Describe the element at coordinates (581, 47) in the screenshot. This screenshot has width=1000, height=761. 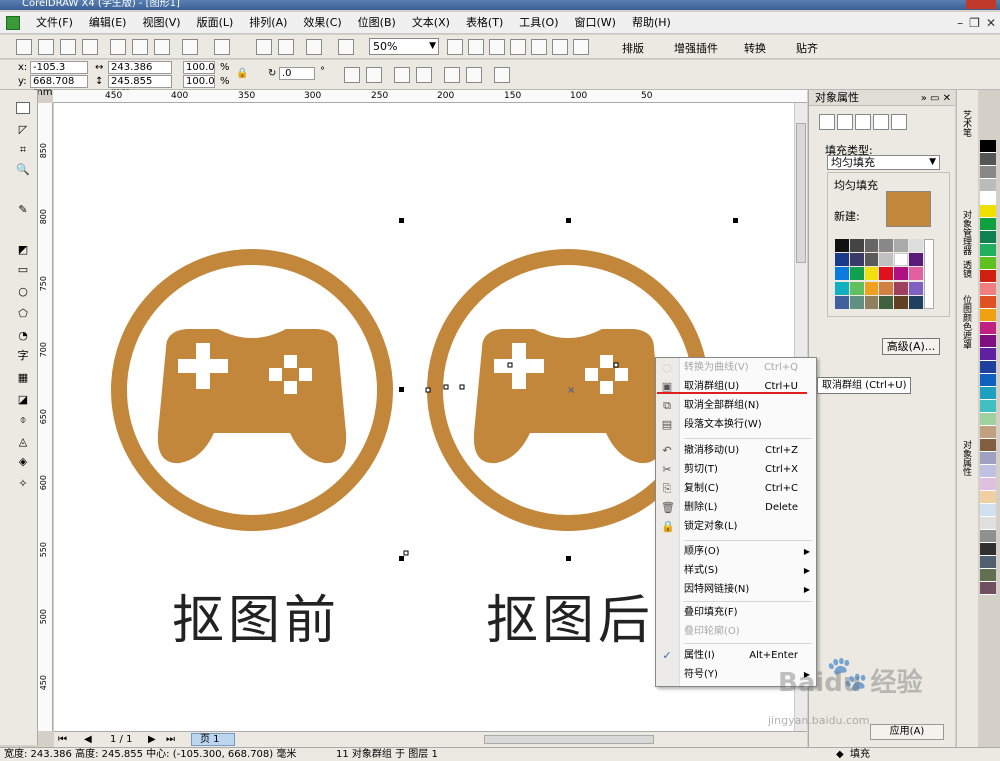
I see `zoom-height-icon` at that location.